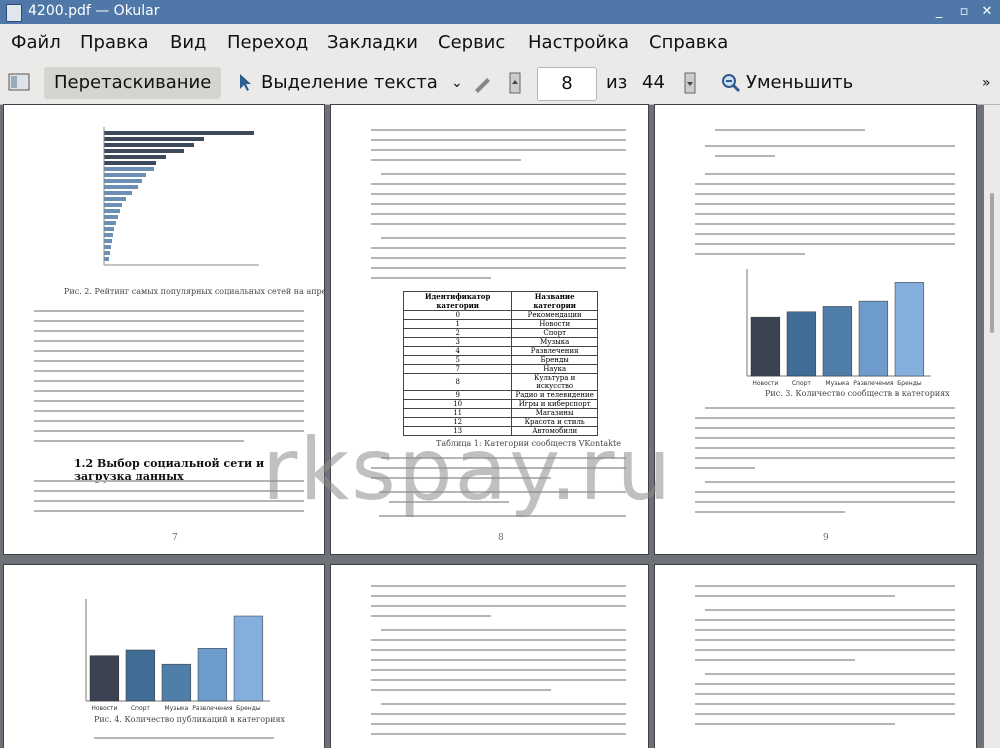  I want to click on table-cell: Рекомендации, so click(554, 315).